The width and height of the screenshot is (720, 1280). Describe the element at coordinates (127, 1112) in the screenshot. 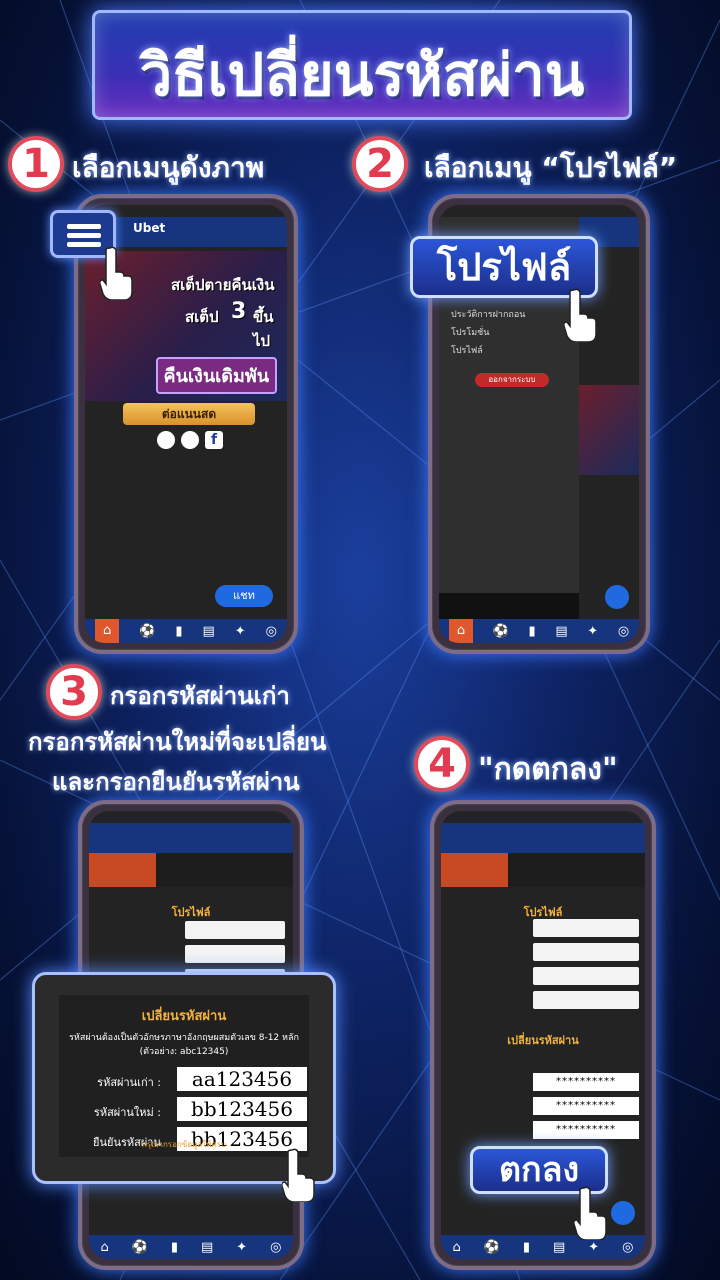

I see `new-password-label: รหัสผ่านใหม่ :` at that location.